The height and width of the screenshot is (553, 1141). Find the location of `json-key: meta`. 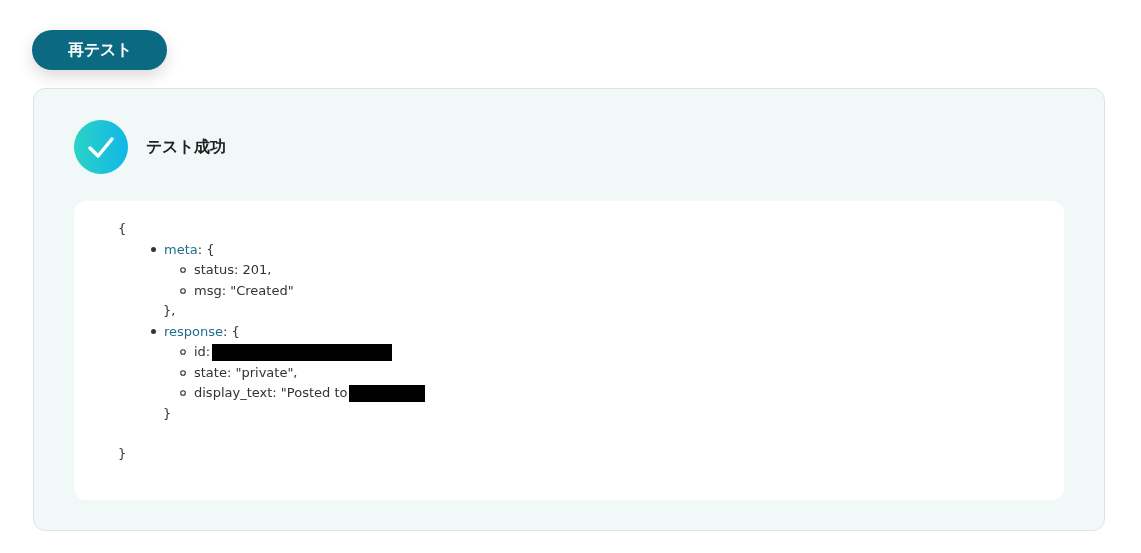

json-key: meta is located at coordinates (181, 249).